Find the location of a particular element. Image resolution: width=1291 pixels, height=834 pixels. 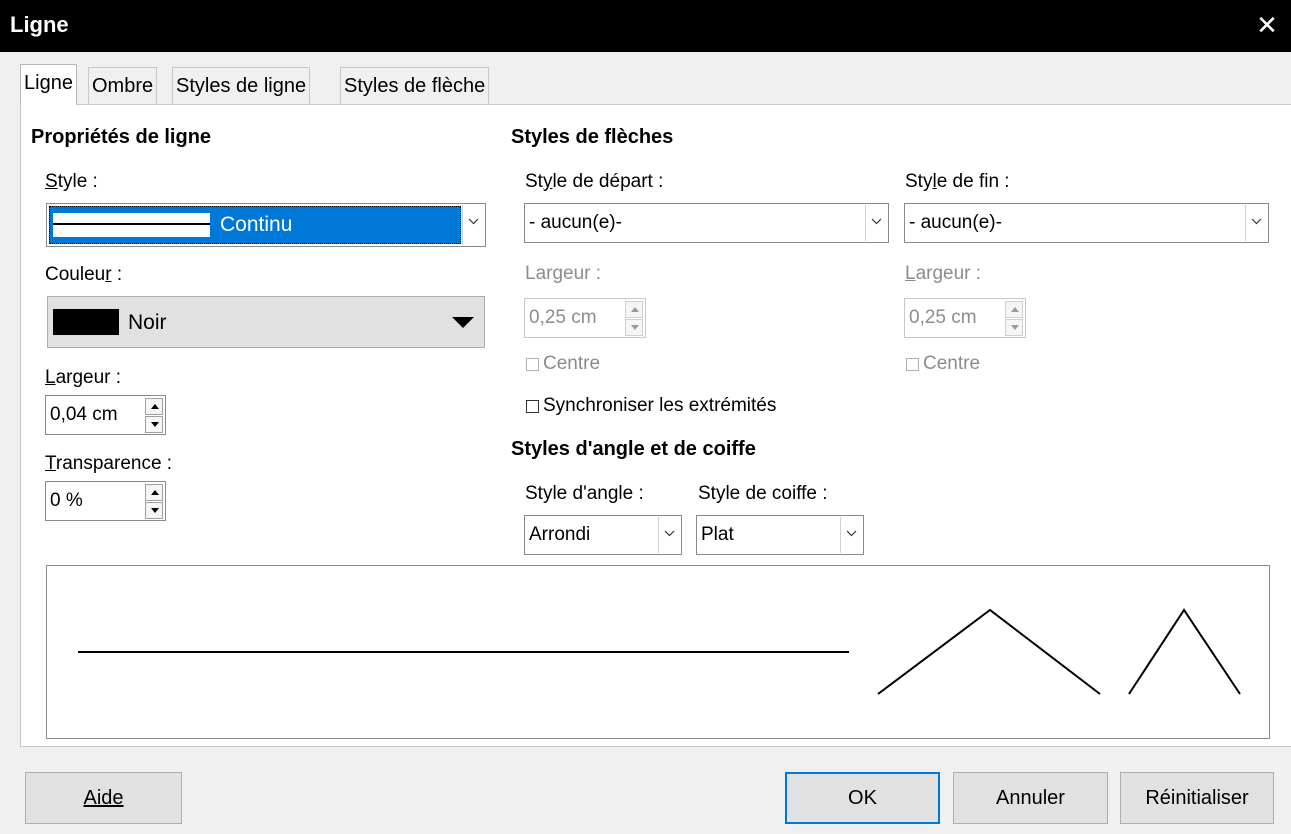

color-value: Noir is located at coordinates (147, 322).